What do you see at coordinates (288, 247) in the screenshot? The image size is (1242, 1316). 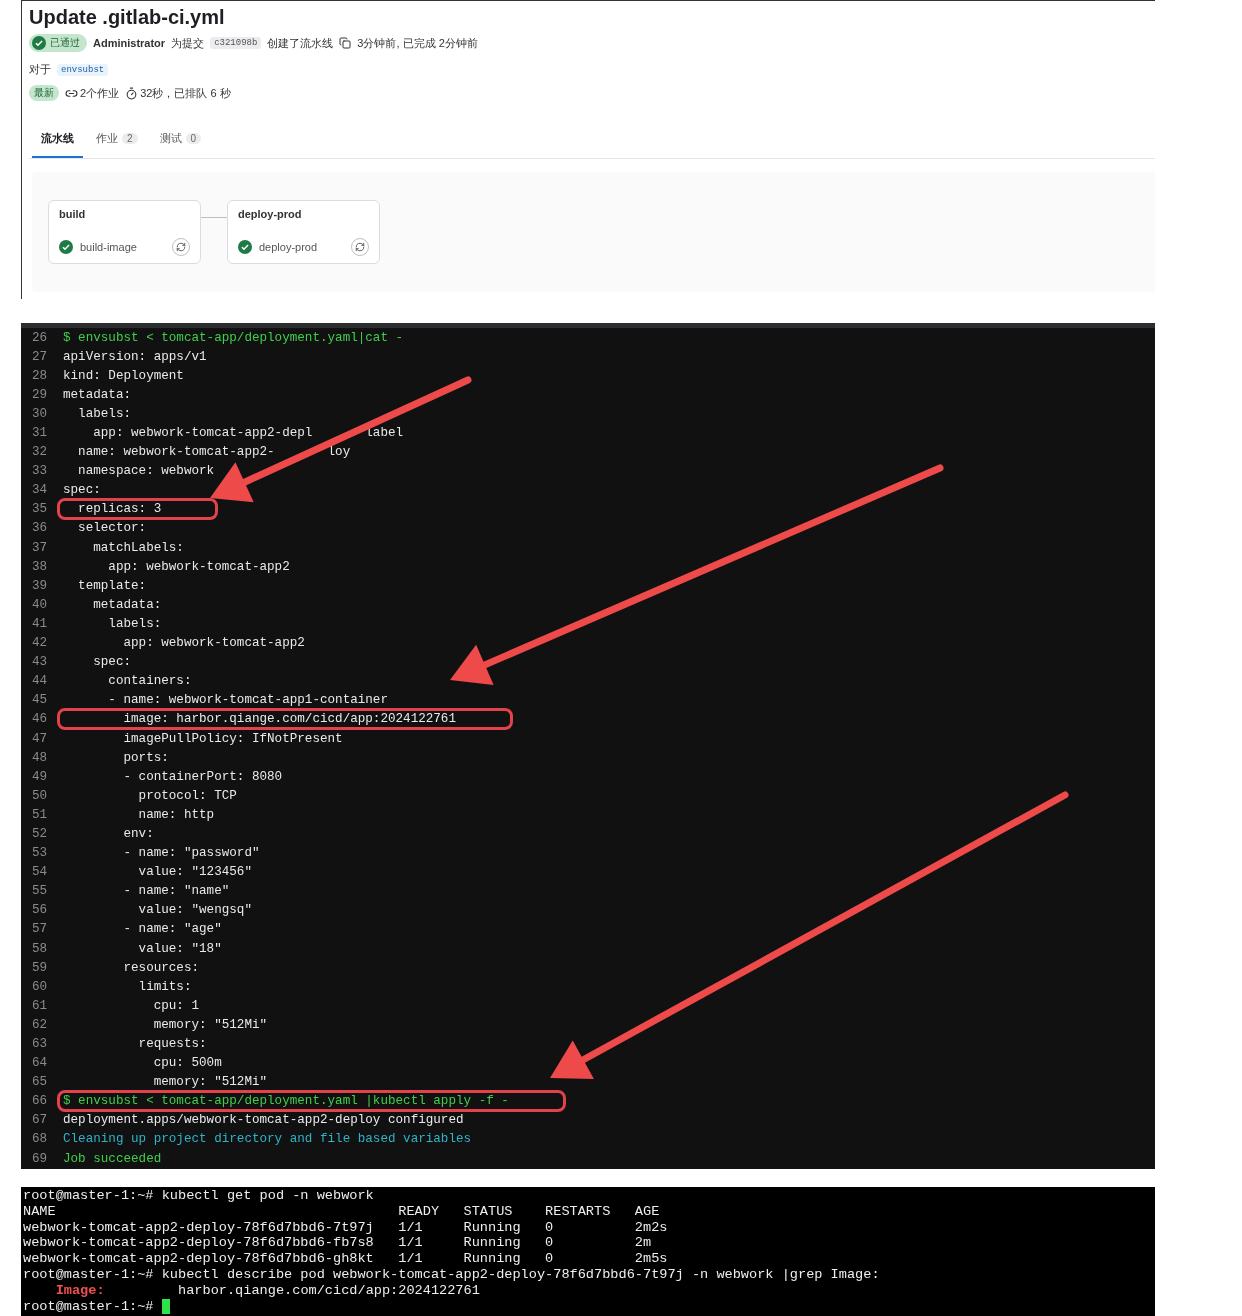 I see `job-name: deploy-prod` at bounding box center [288, 247].